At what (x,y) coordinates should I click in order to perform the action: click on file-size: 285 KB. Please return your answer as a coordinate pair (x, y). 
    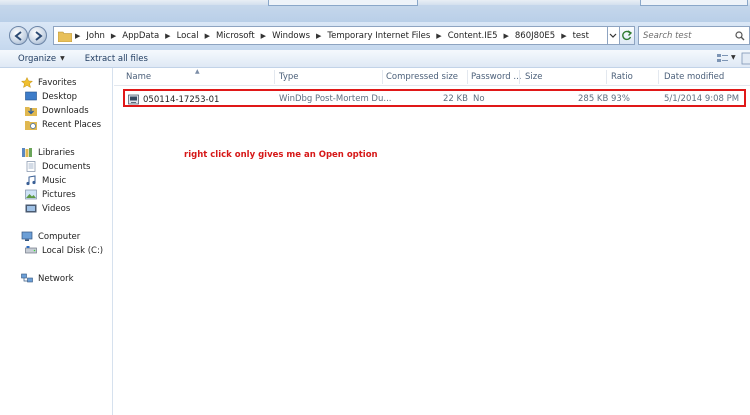
    Looking at the image, I should click on (593, 99).